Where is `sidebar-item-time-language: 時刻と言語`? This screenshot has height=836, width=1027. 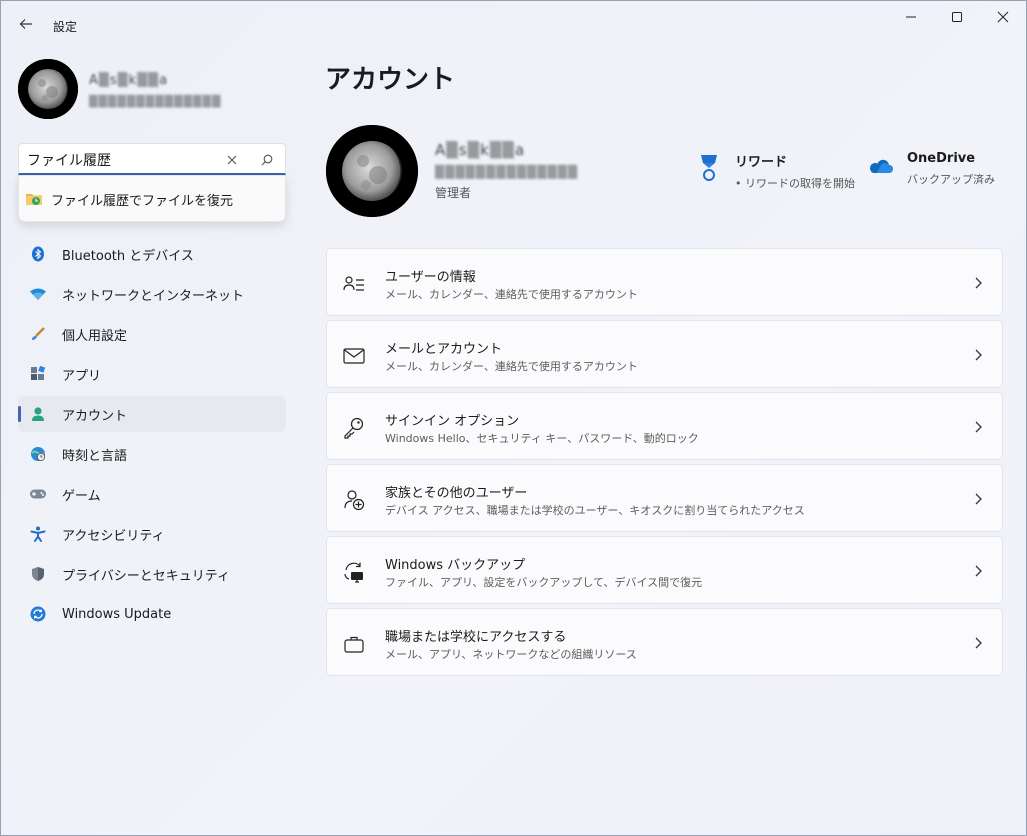 sidebar-item-time-language: 時刻と言語 is located at coordinates (152, 454).